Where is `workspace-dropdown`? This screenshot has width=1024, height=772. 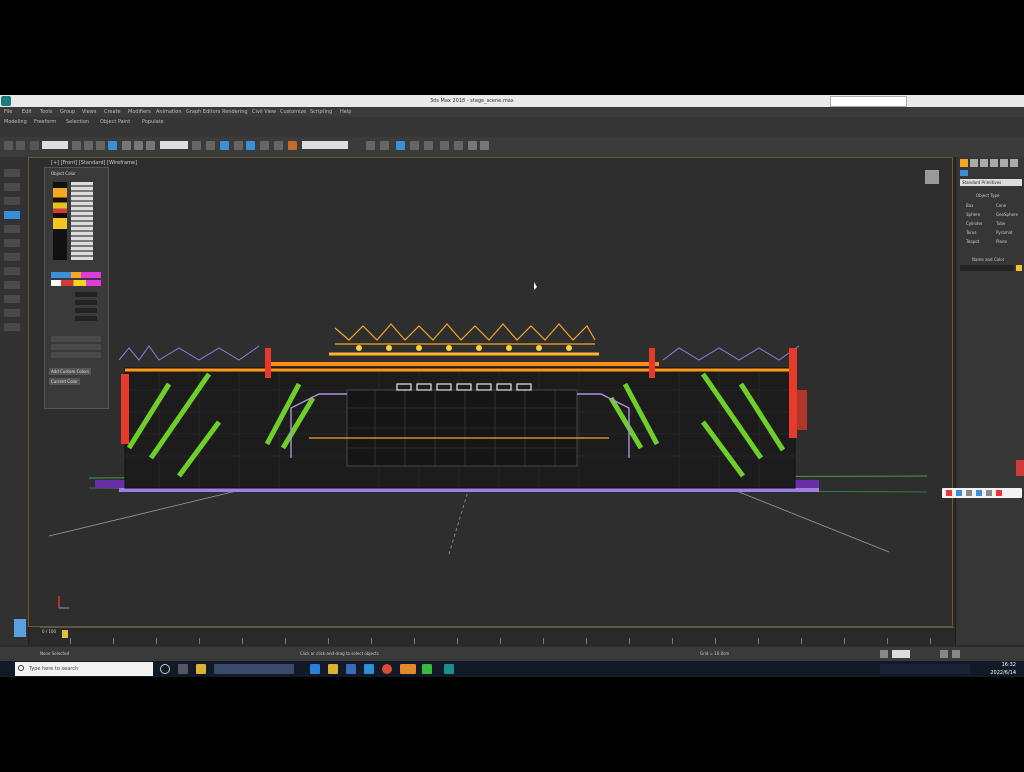 workspace-dropdown is located at coordinates (868, 101).